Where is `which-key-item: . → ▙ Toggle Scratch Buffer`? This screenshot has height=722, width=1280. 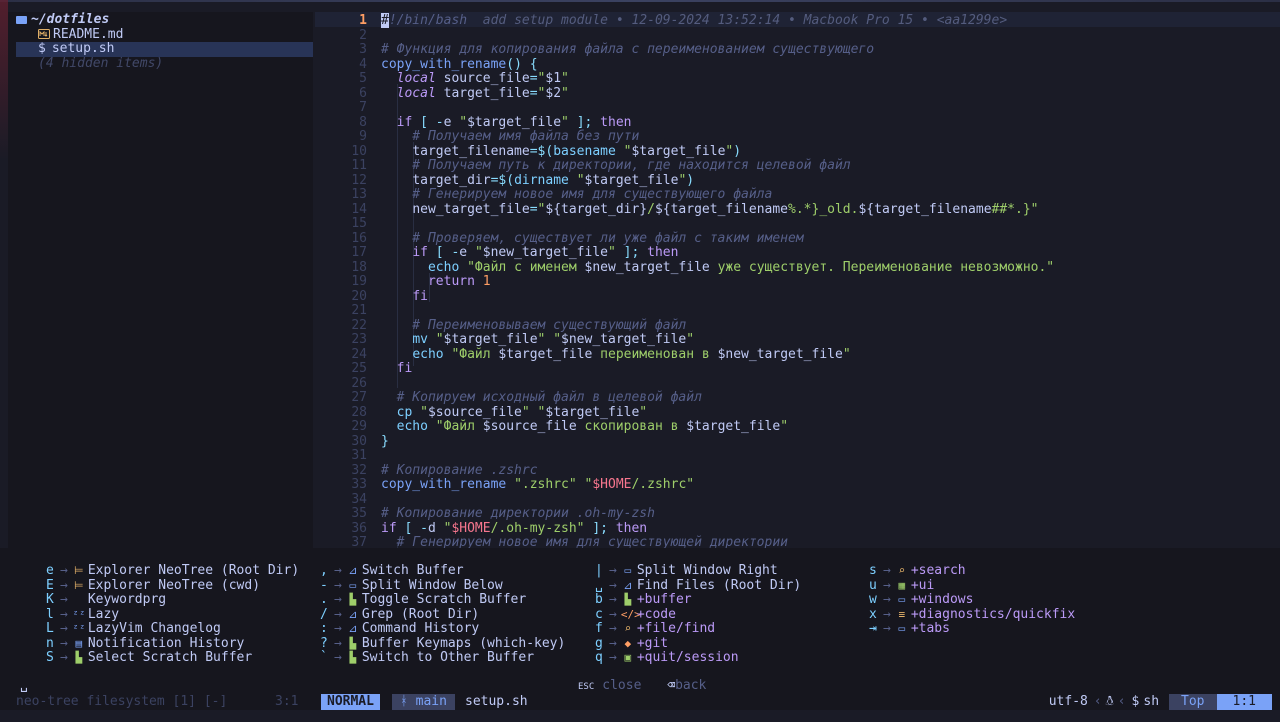
which-key-item: . → ▙ Toggle Scratch Buffer is located at coordinates (423, 600).